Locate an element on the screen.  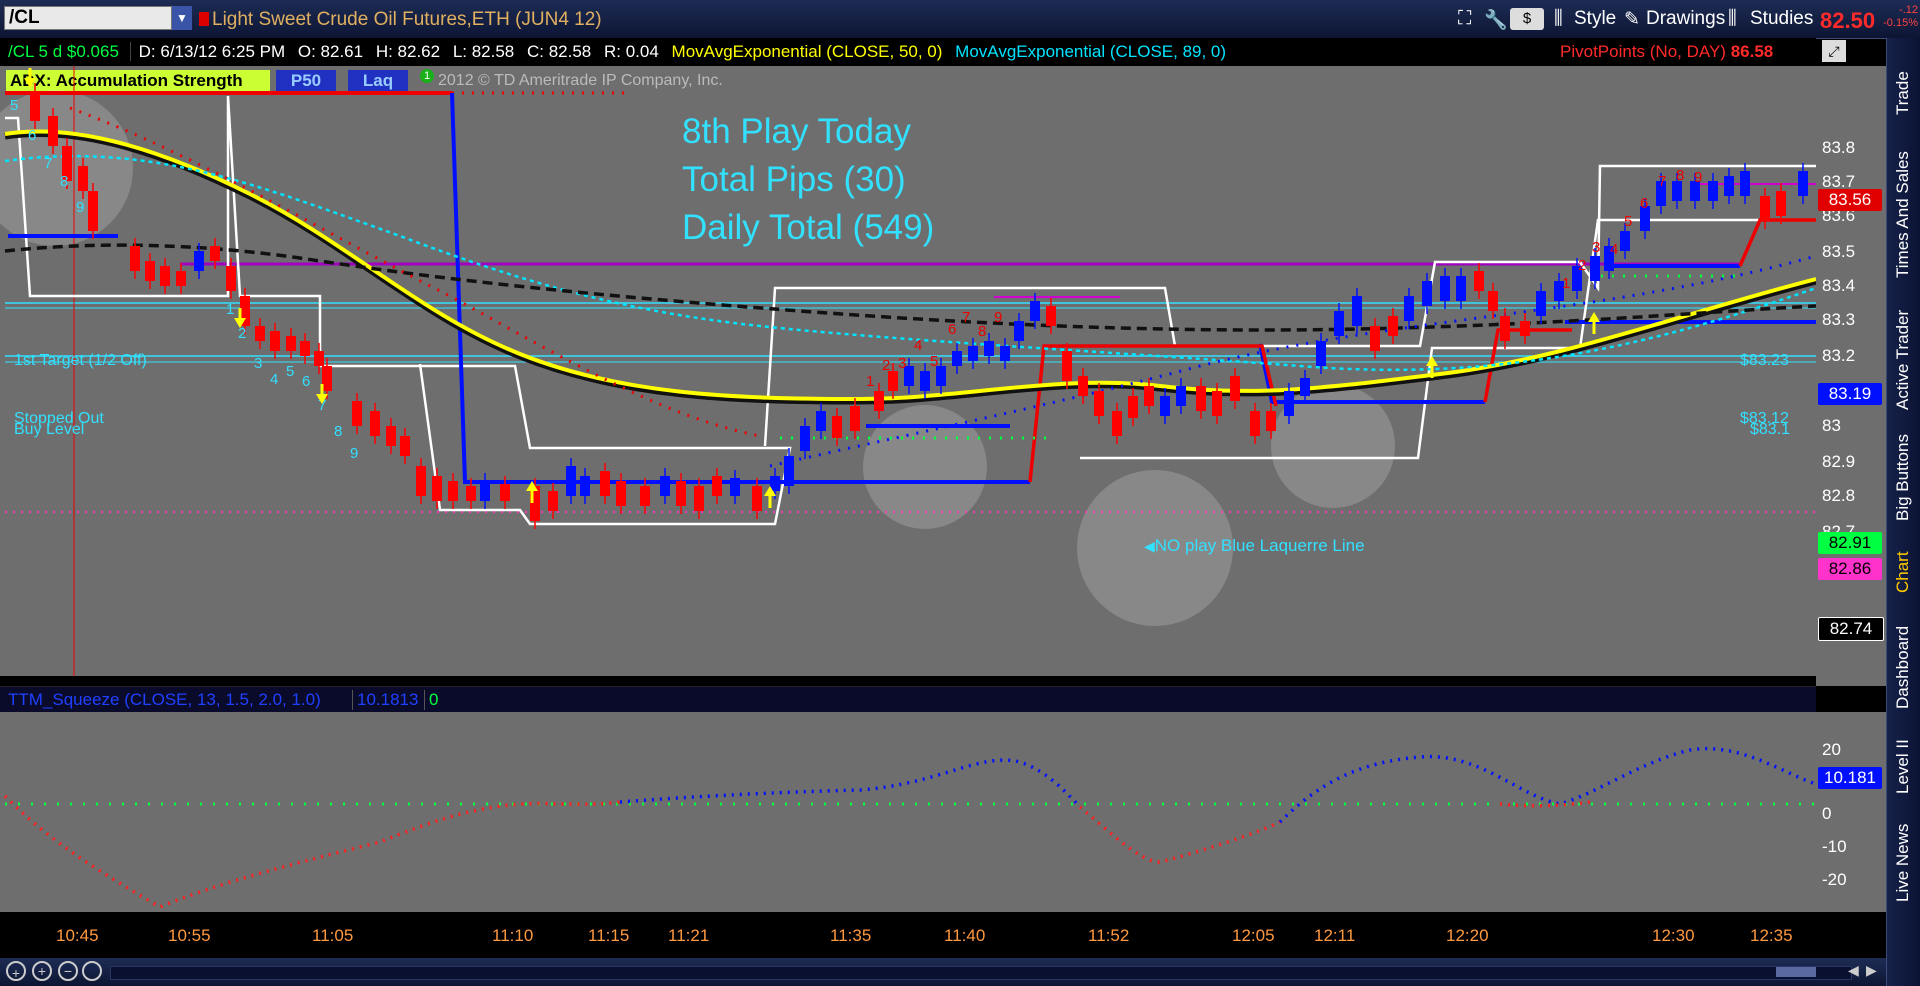
lower-tick: -10 is located at coordinates (1834, 846).